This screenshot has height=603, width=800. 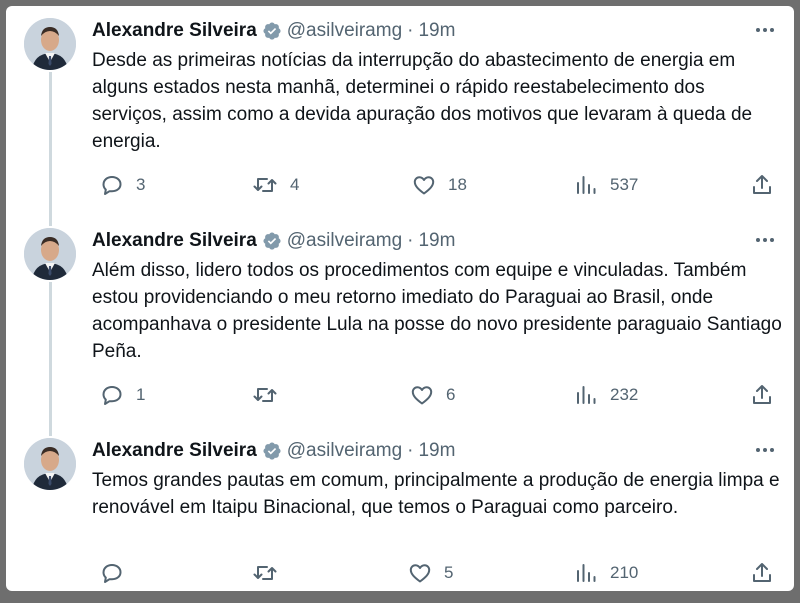 I want to click on like-button: 6, so click(x=432, y=395).